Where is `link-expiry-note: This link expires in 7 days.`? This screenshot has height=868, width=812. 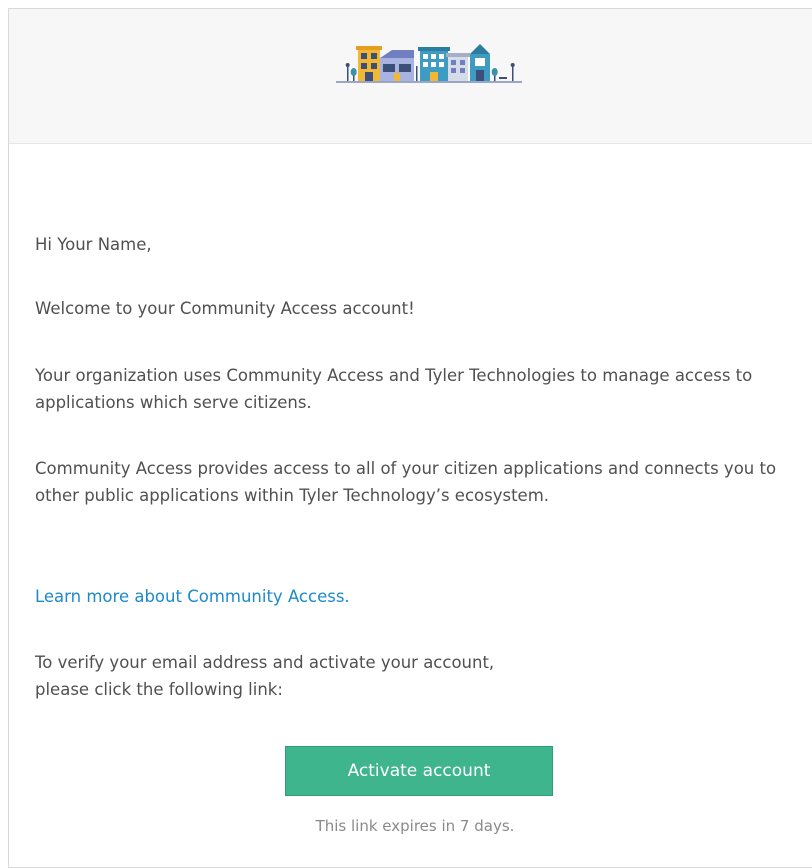 link-expiry-note: This link expires in 7 days. is located at coordinates (415, 826).